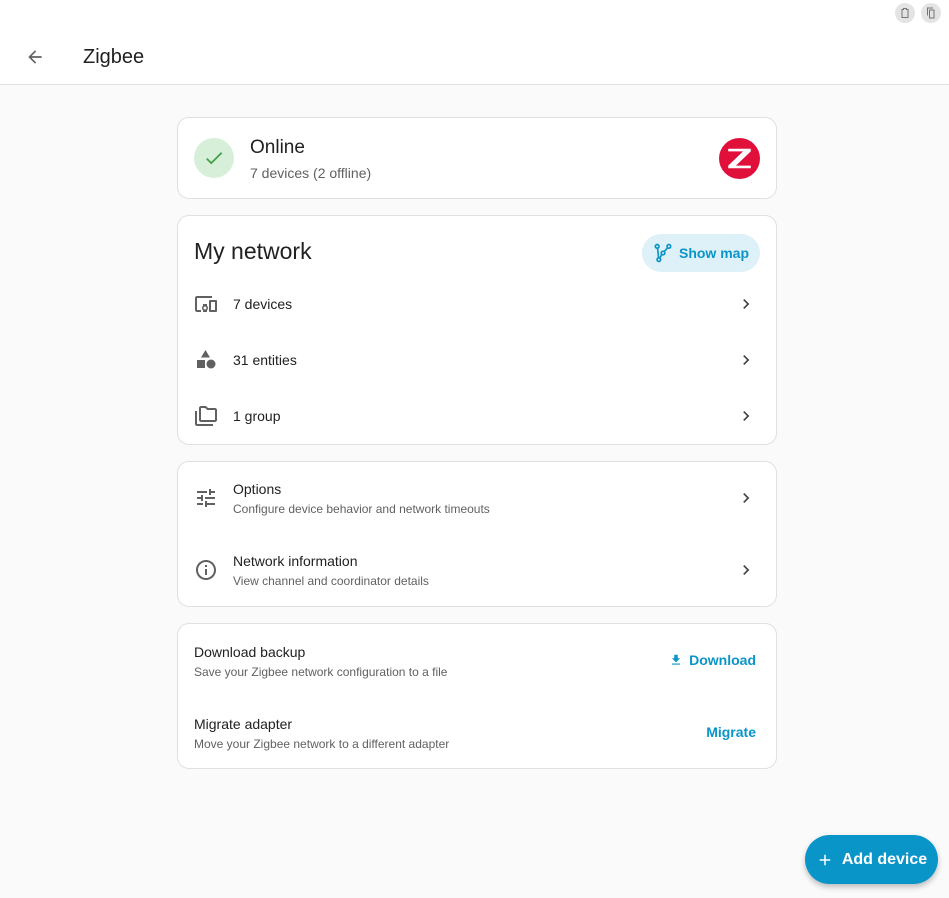  What do you see at coordinates (265, 360) in the screenshot?
I see `network-item-label: 31 entities` at bounding box center [265, 360].